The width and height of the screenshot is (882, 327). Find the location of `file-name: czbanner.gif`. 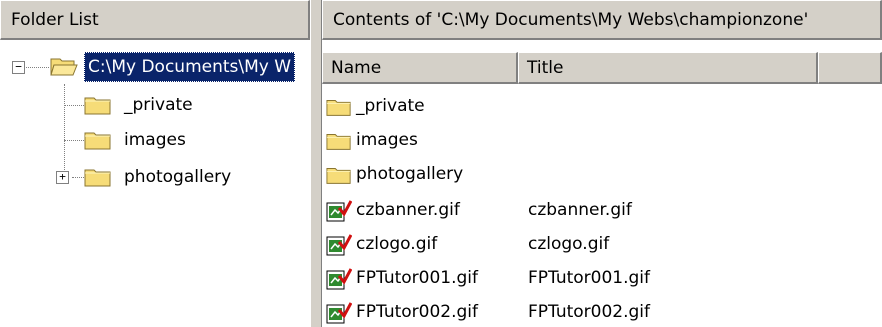

file-name: czbanner.gif is located at coordinates (408, 210).